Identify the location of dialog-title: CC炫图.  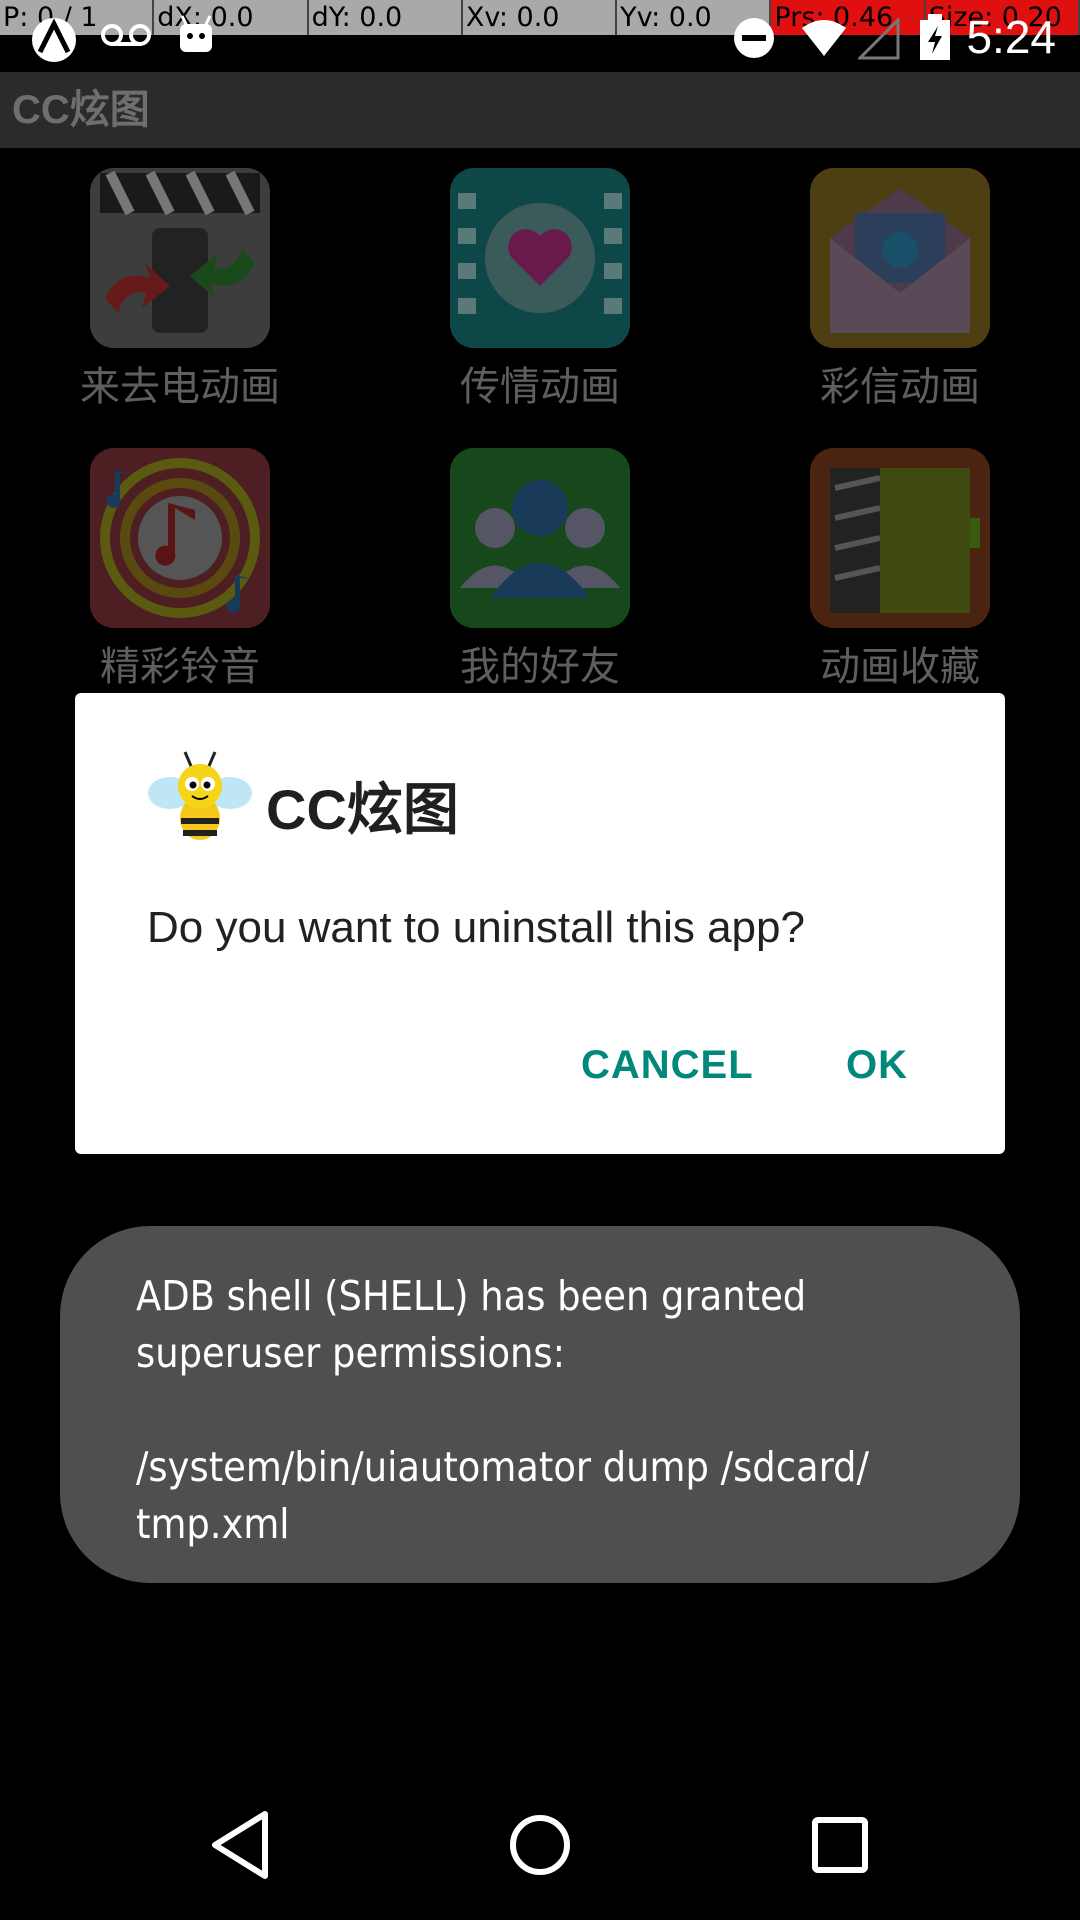
(362, 809).